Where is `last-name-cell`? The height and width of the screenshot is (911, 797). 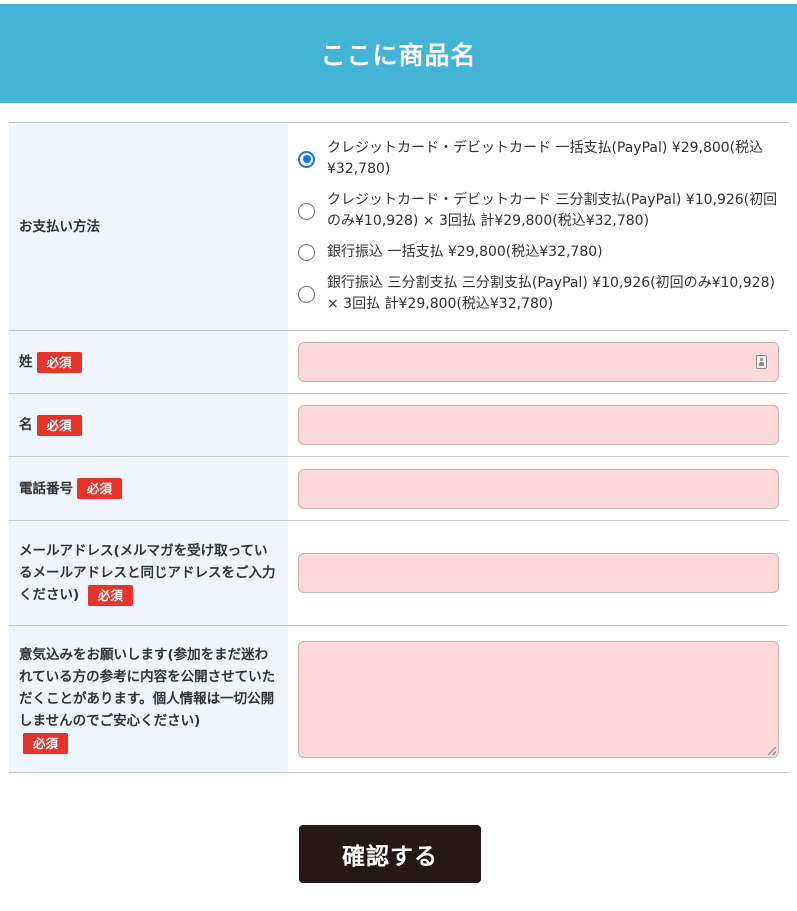 last-name-cell is located at coordinates (538, 362).